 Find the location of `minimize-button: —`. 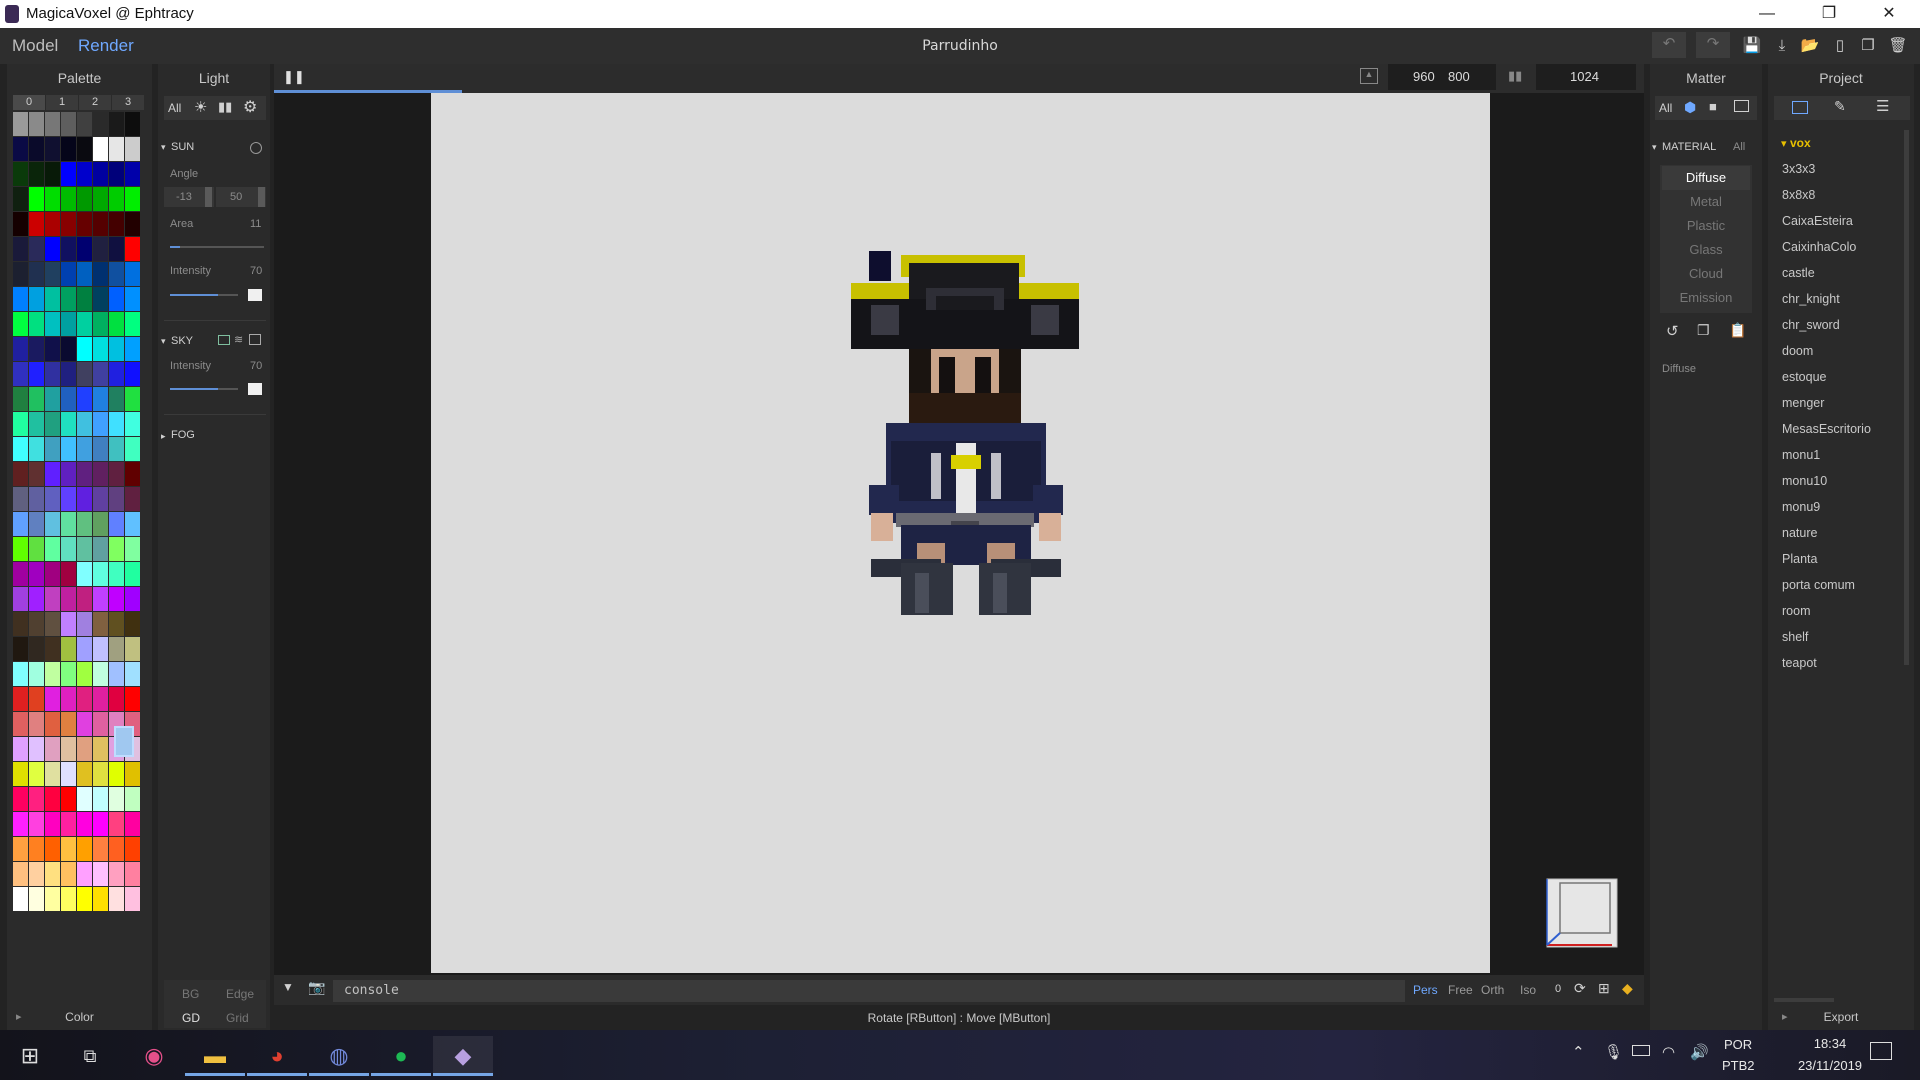

minimize-button: — is located at coordinates (1767, 14).